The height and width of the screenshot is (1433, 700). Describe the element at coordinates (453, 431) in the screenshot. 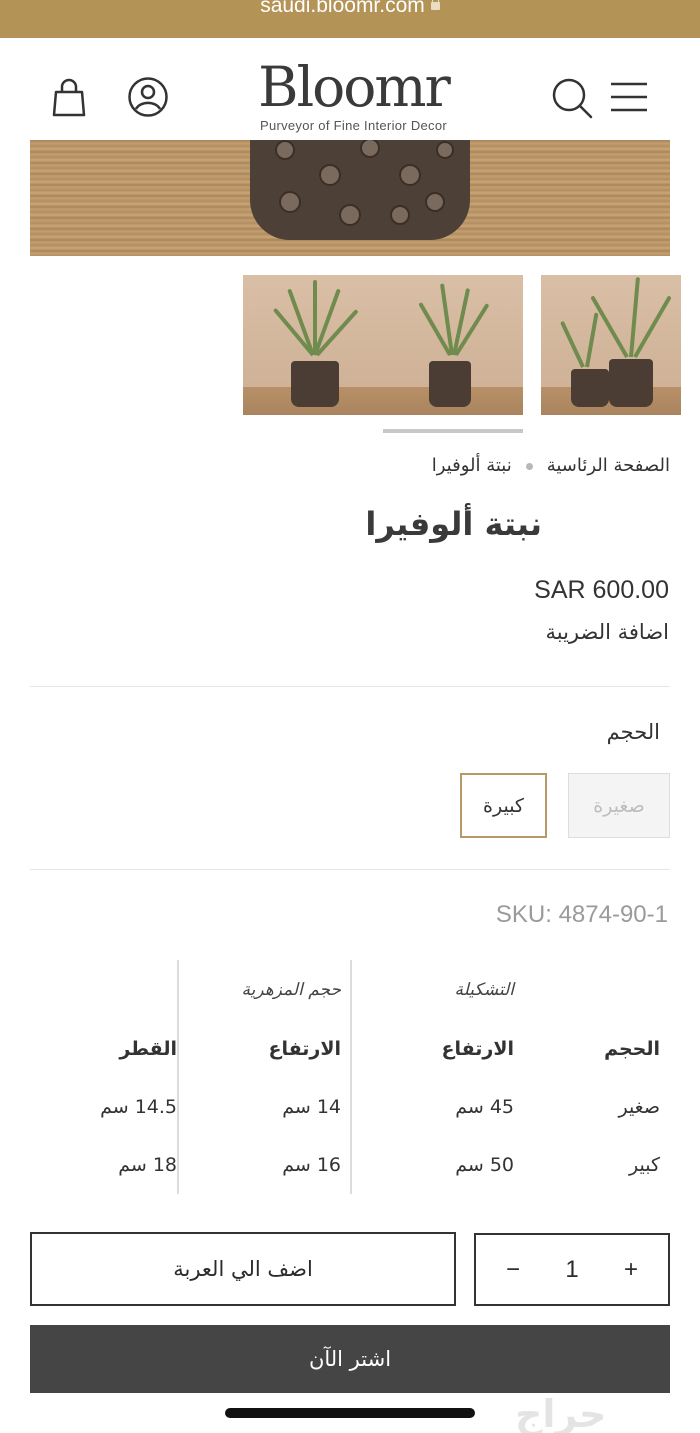

I see `thumbnail-active-indicator` at that location.